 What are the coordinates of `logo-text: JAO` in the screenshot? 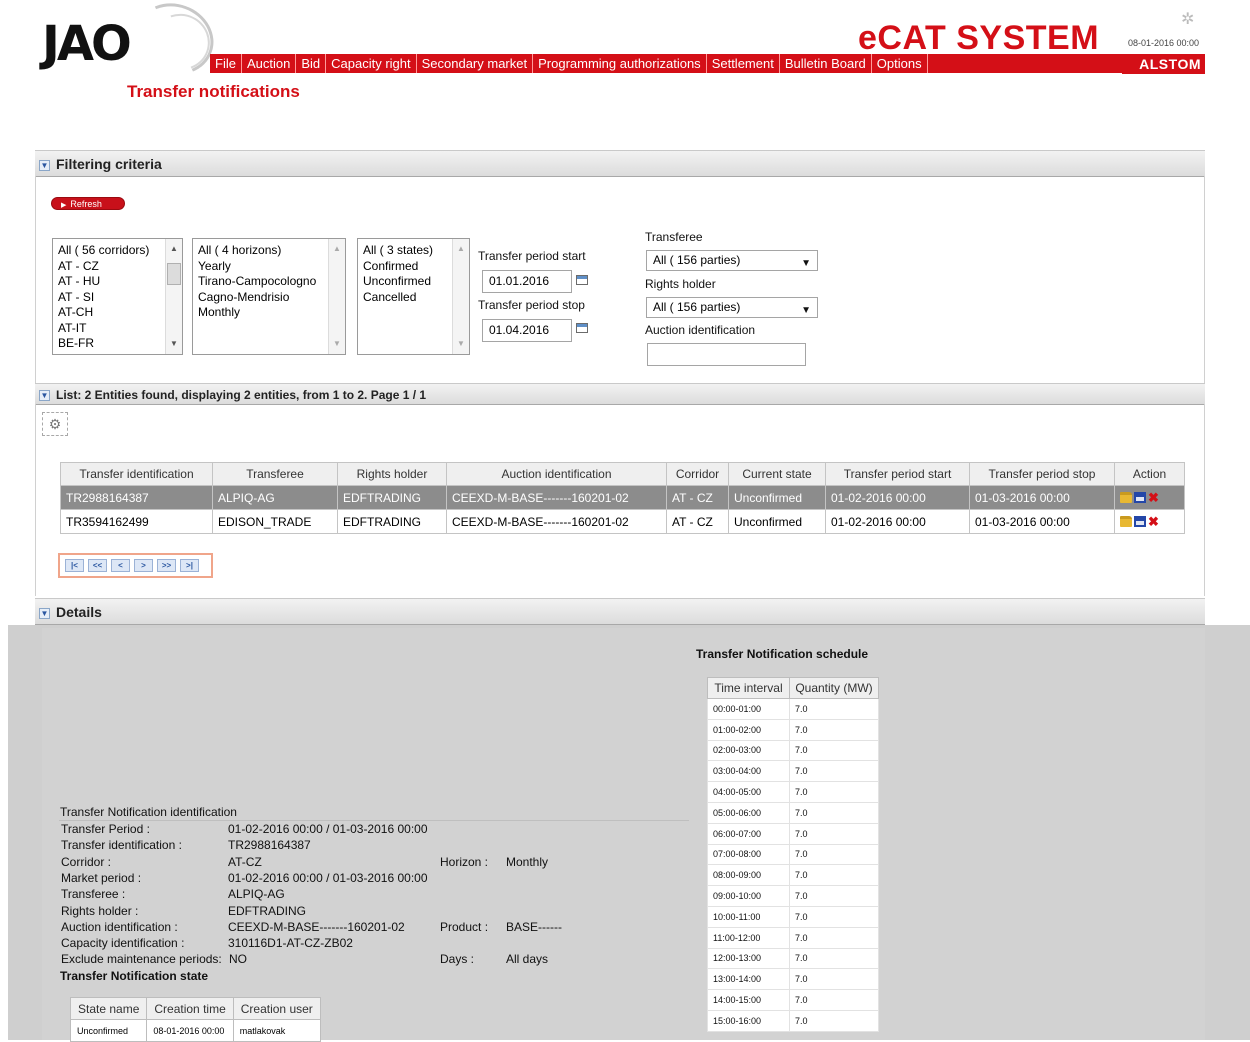 It's located at (87, 44).